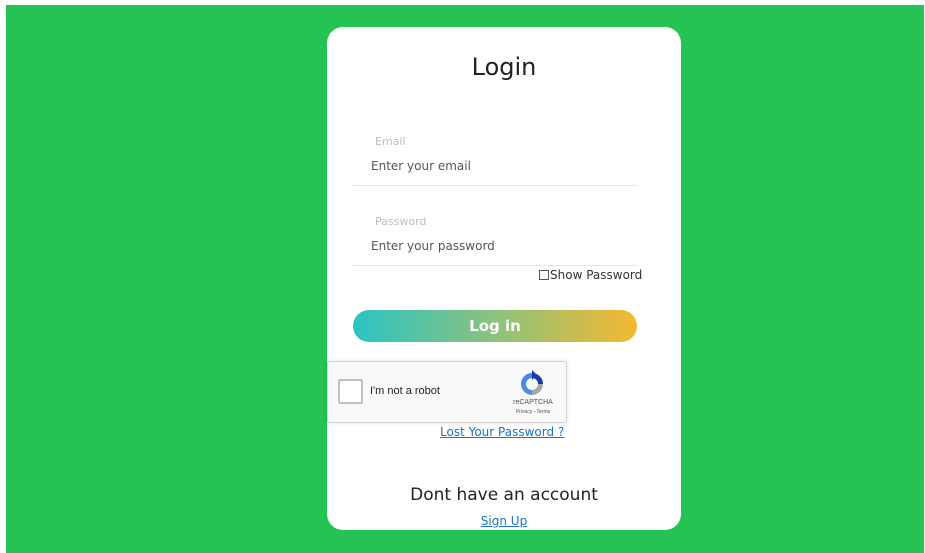  I want to click on login-title: Login, so click(504, 67).